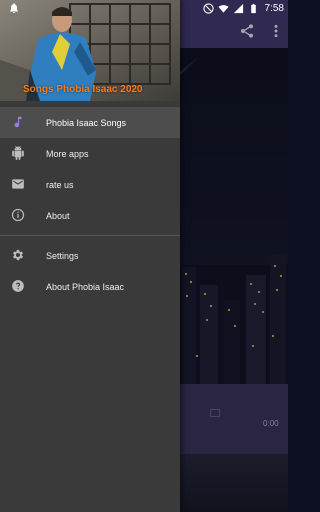  What do you see at coordinates (90, 184) in the screenshot?
I see `menu-item-rate-us: rate us` at bounding box center [90, 184].